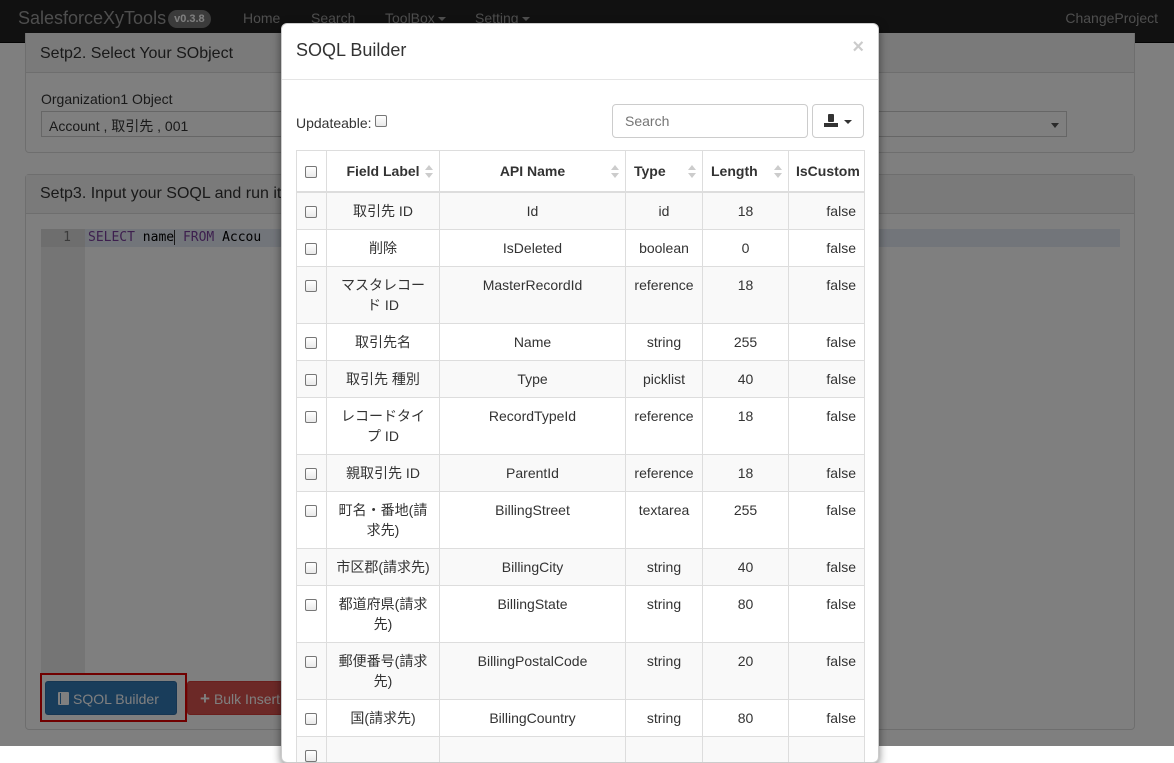 The height and width of the screenshot is (763, 1174). Describe the element at coordinates (533, 294) in the screenshot. I see `api-name-cell: MasterRecordId` at that location.